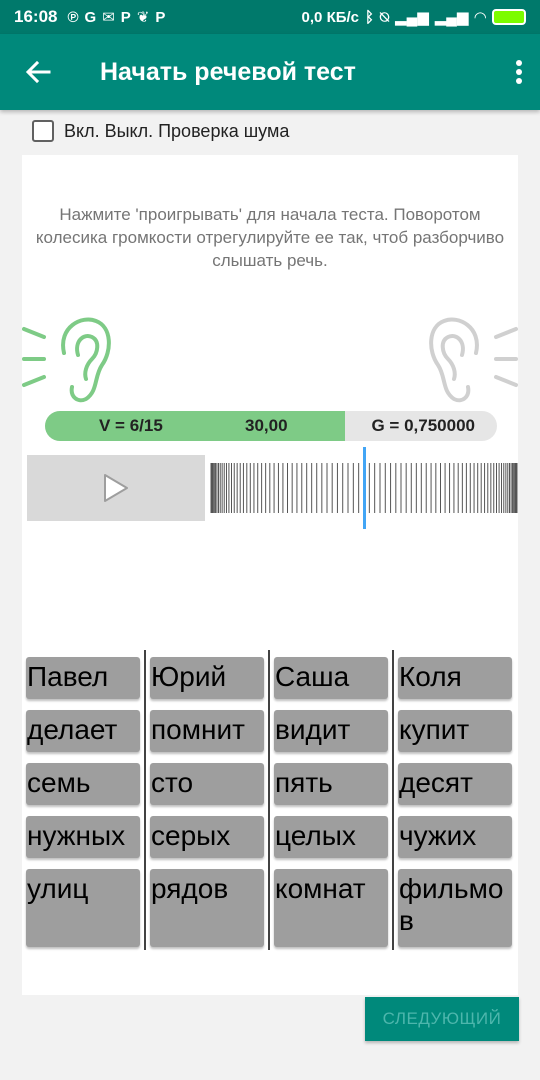 The height and width of the screenshot is (1080, 540). What do you see at coordinates (455, 784) in the screenshot?
I see `word-button: десят` at bounding box center [455, 784].